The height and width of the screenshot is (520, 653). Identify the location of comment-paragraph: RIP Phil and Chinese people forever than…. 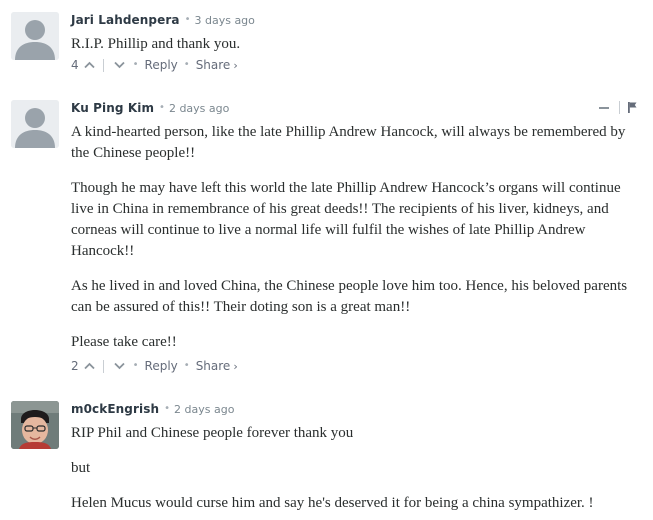
(212, 433).